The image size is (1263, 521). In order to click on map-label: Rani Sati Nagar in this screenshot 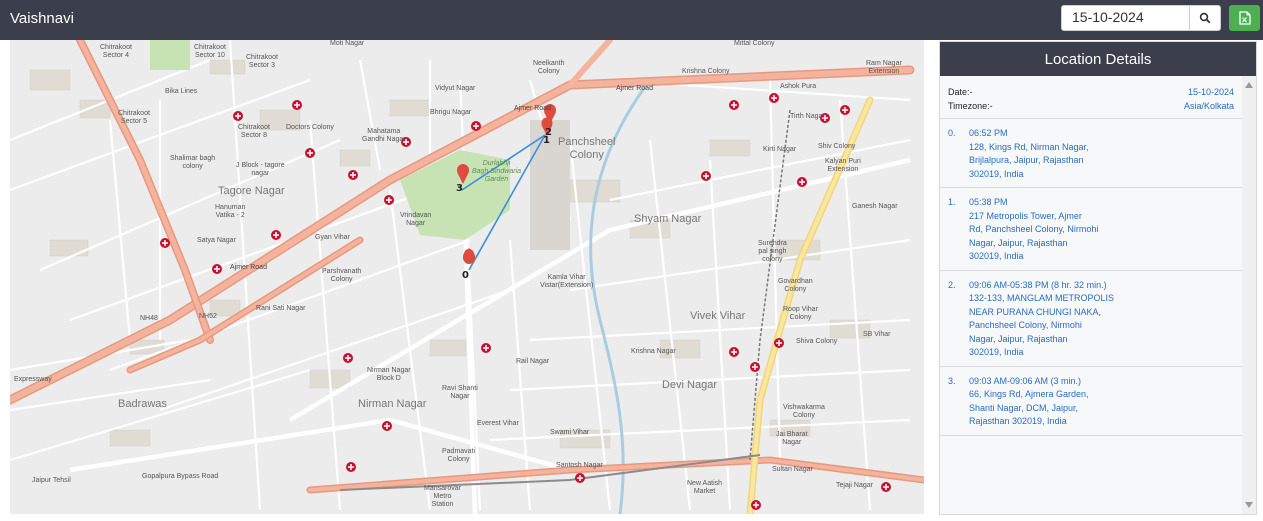, I will do `click(281, 308)`.